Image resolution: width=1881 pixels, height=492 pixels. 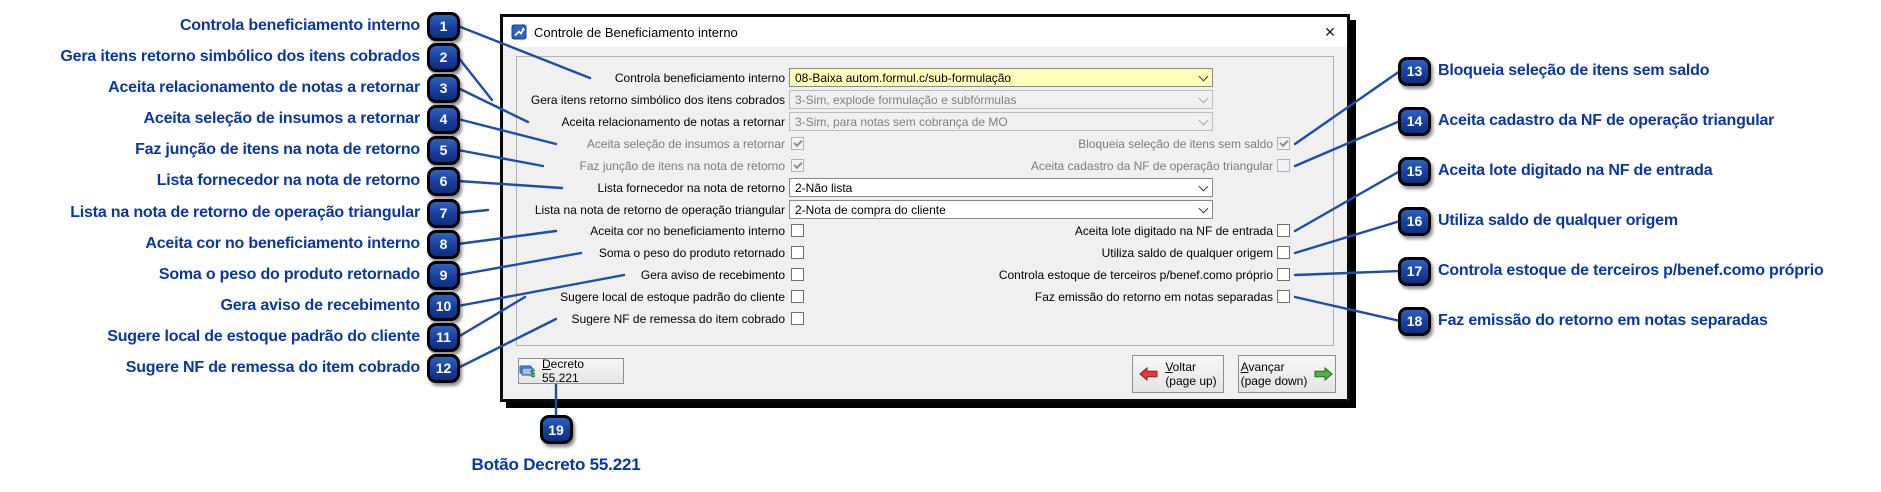 What do you see at coordinates (1558, 220) in the screenshot?
I see `callout-label: Utiliza saldo de qualquer origem` at bounding box center [1558, 220].